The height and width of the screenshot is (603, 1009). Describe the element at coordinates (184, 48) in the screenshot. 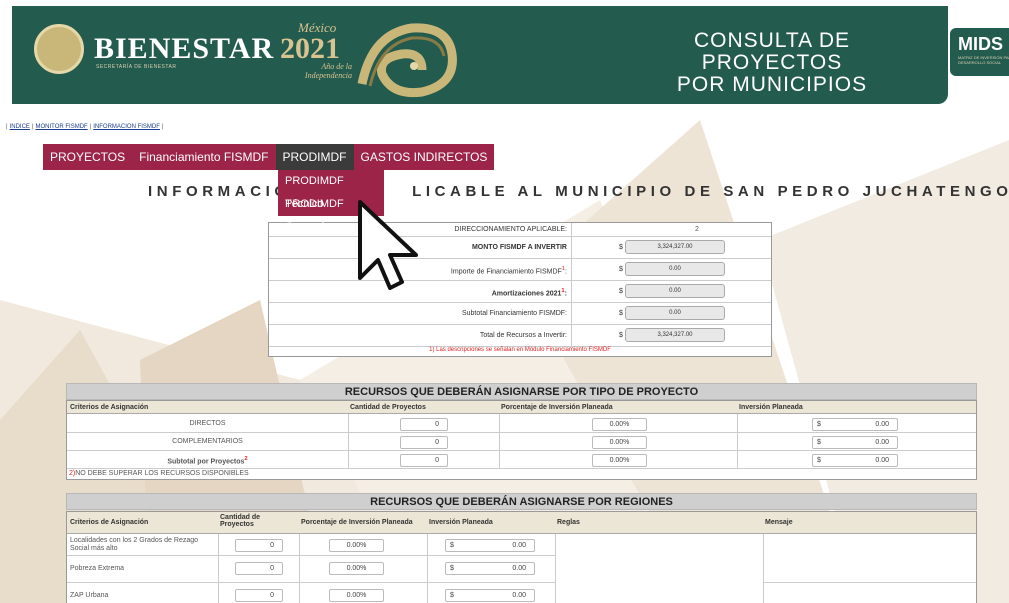

I see `brand-title: BIENESTAR` at that location.